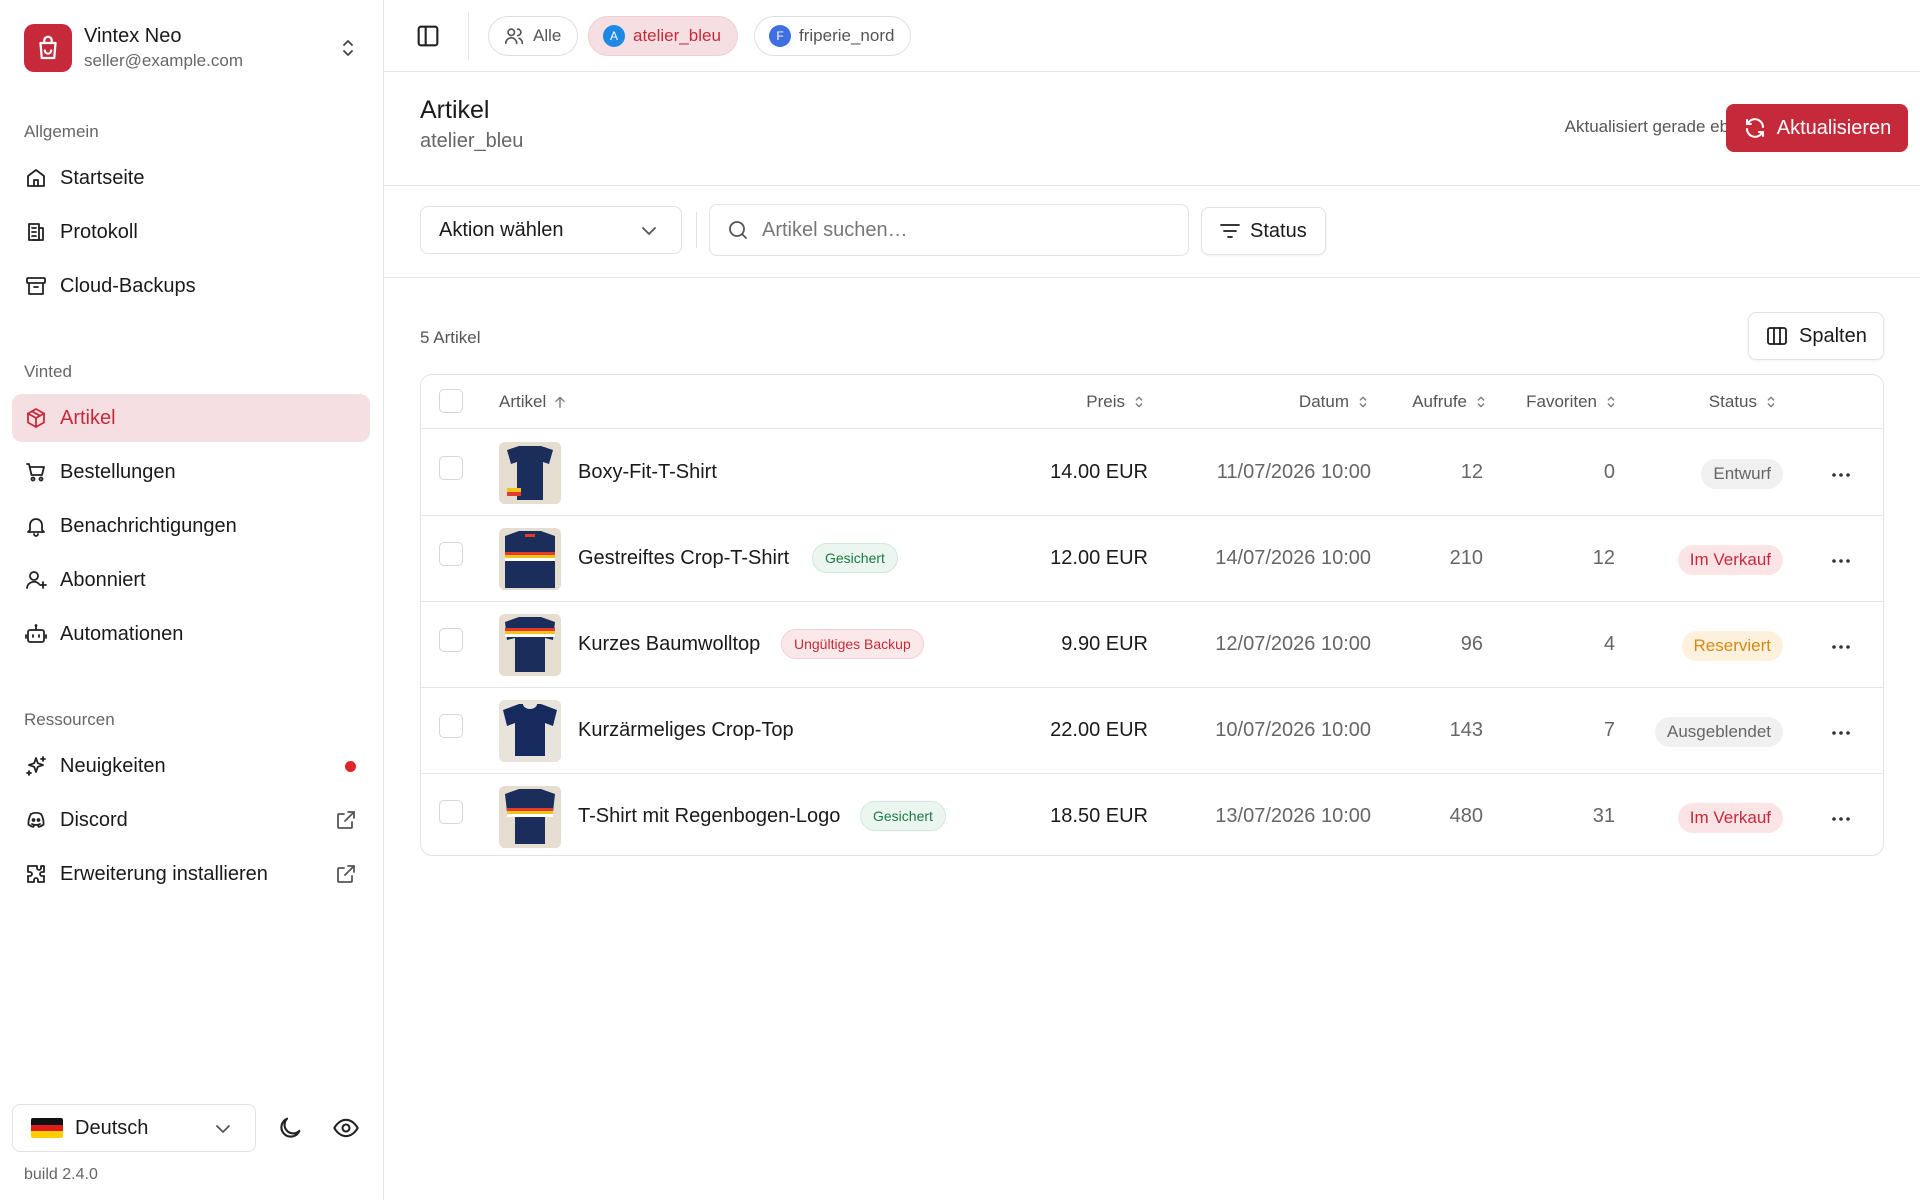 The image size is (1920, 1200). I want to click on account-switcher: Vintex Neo seller@example.com, so click(192, 48).